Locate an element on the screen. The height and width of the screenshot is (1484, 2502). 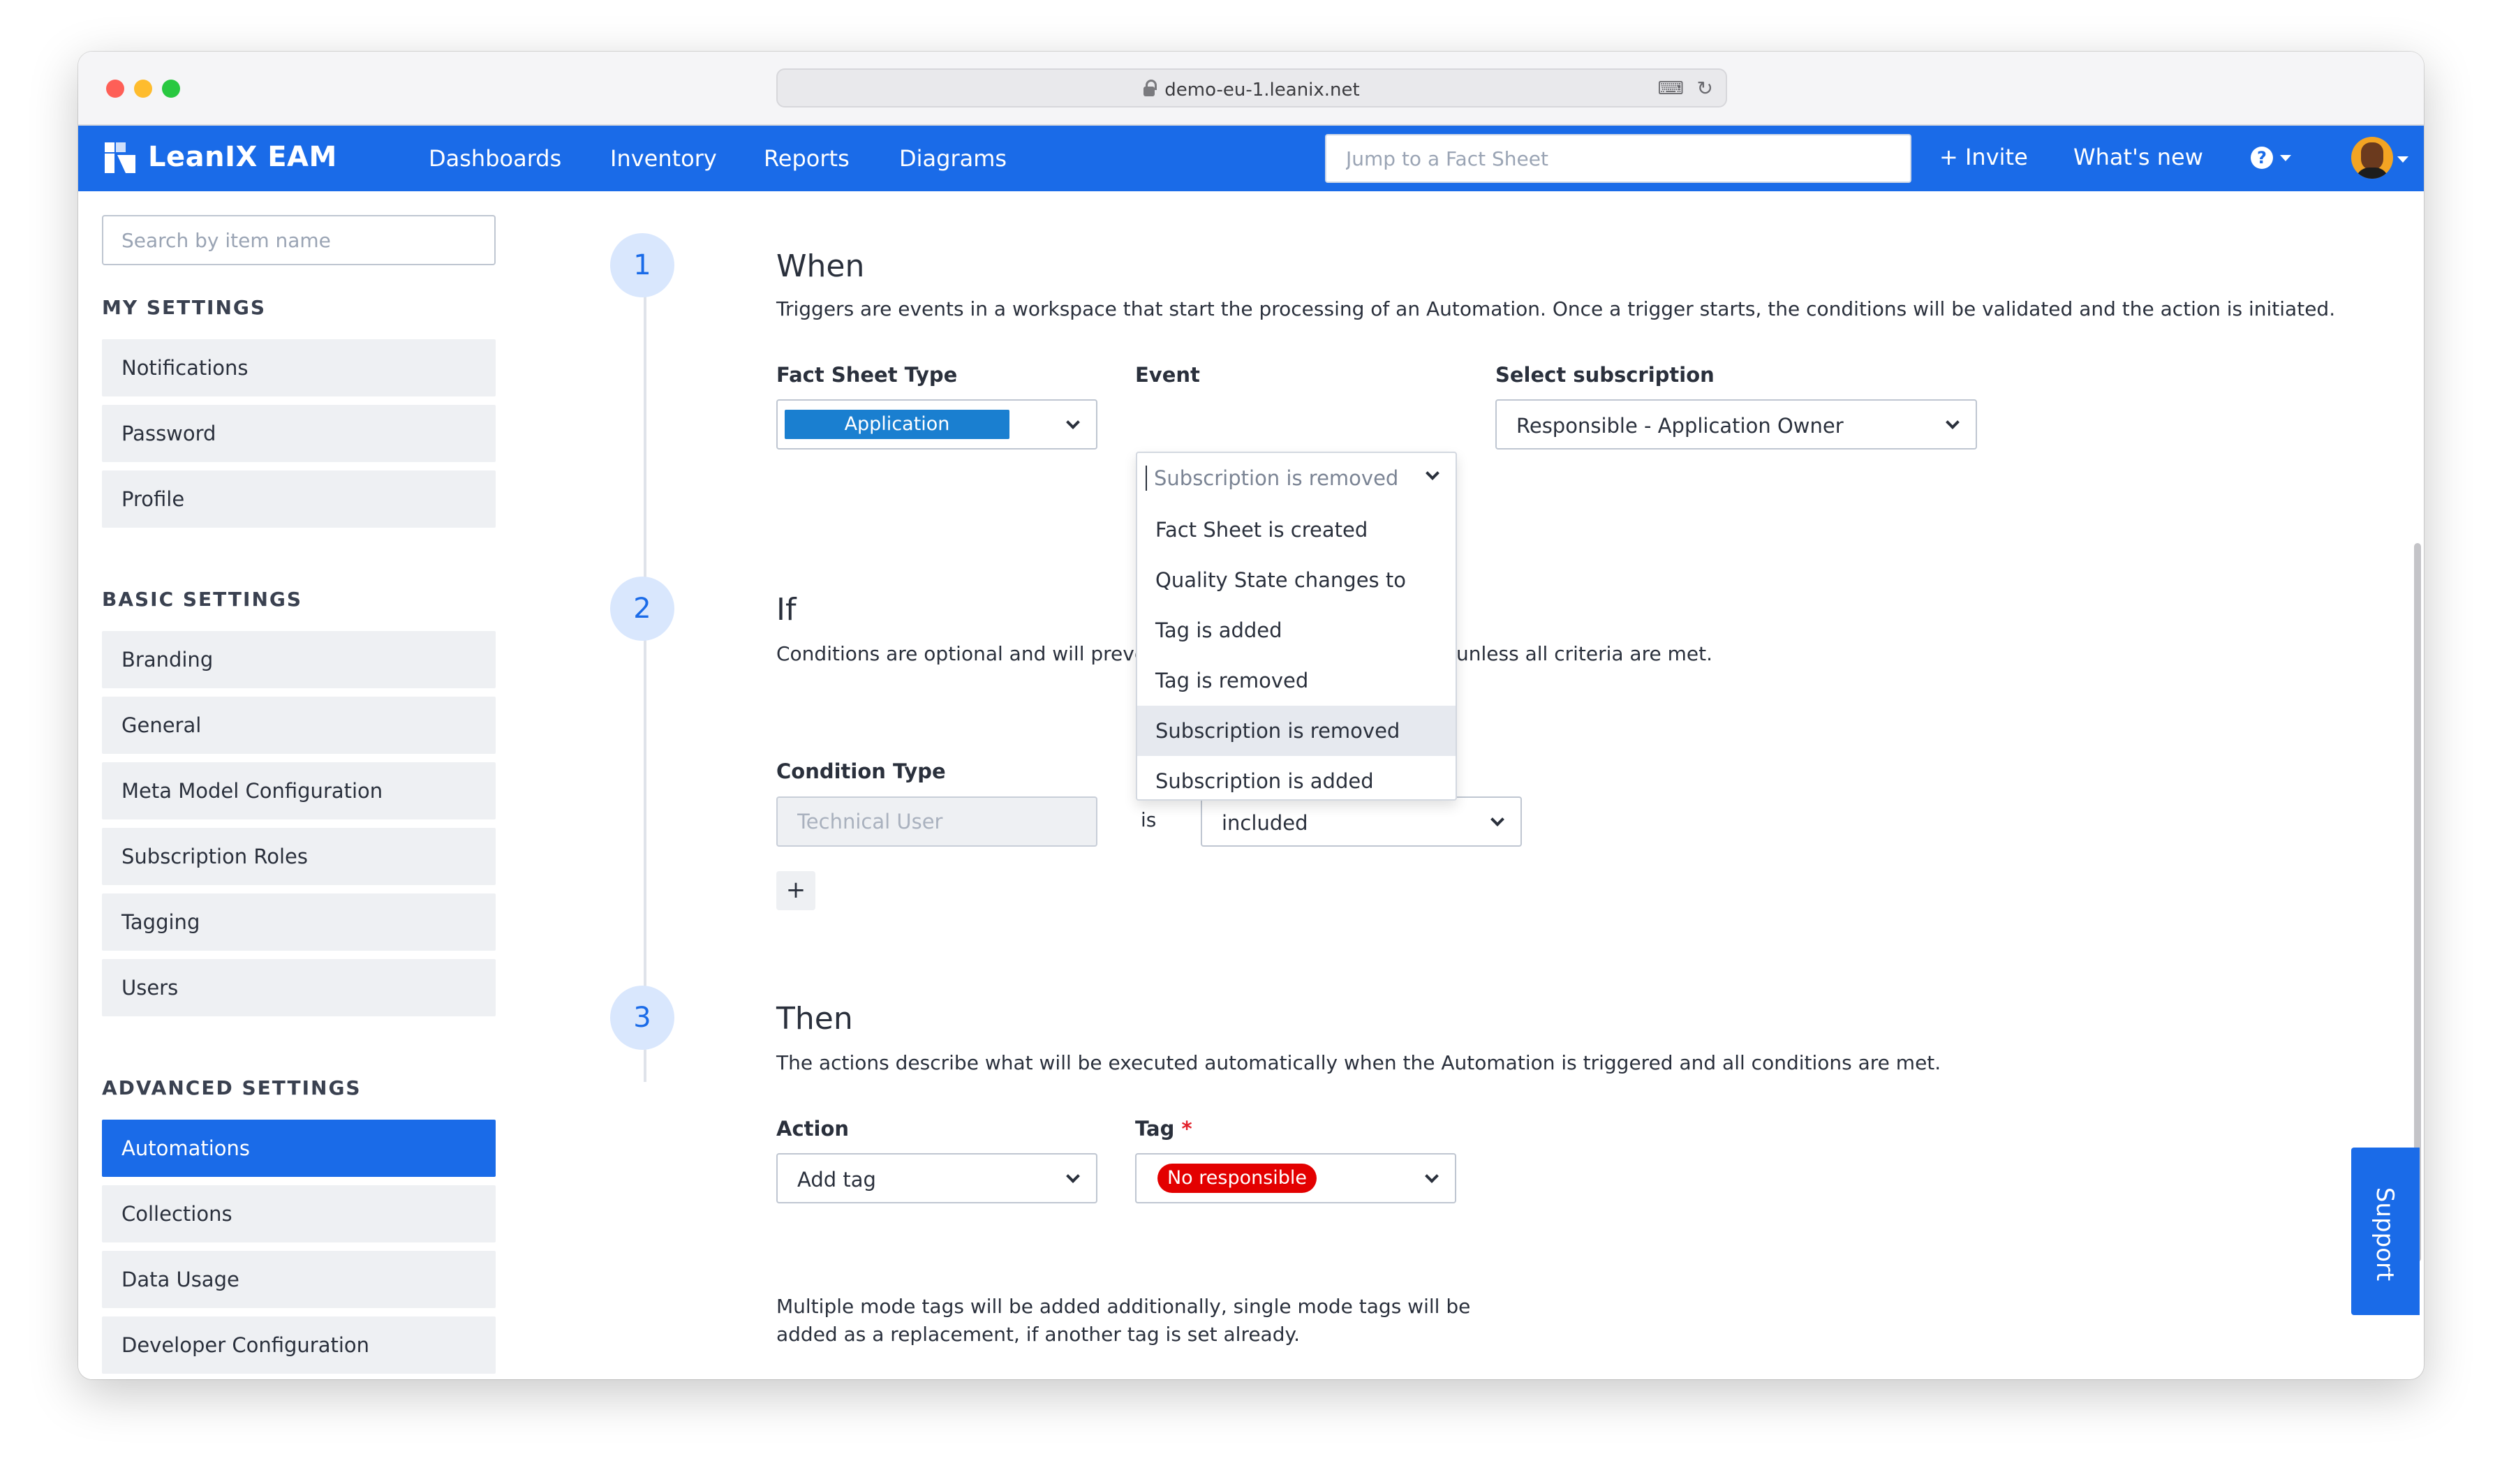
close-window-button is located at coordinates (115, 89).